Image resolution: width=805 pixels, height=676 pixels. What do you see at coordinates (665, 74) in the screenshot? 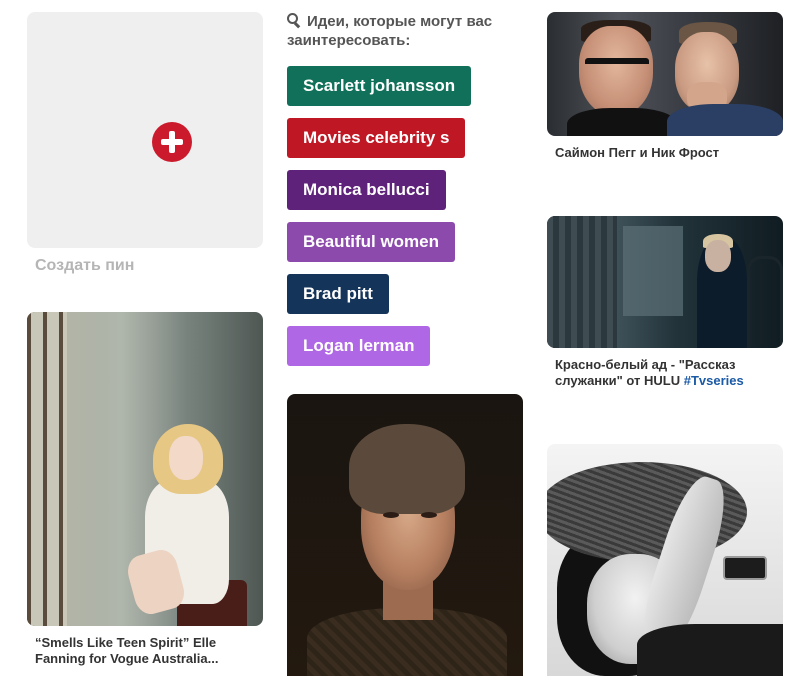
I see `pin-image-pegg-frost` at bounding box center [665, 74].